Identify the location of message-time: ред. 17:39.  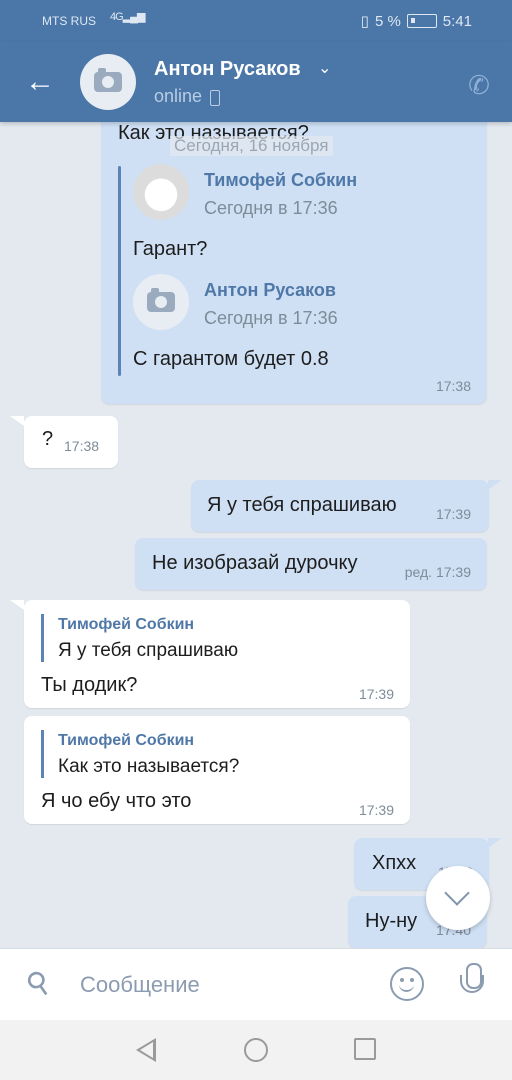
(437, 572).